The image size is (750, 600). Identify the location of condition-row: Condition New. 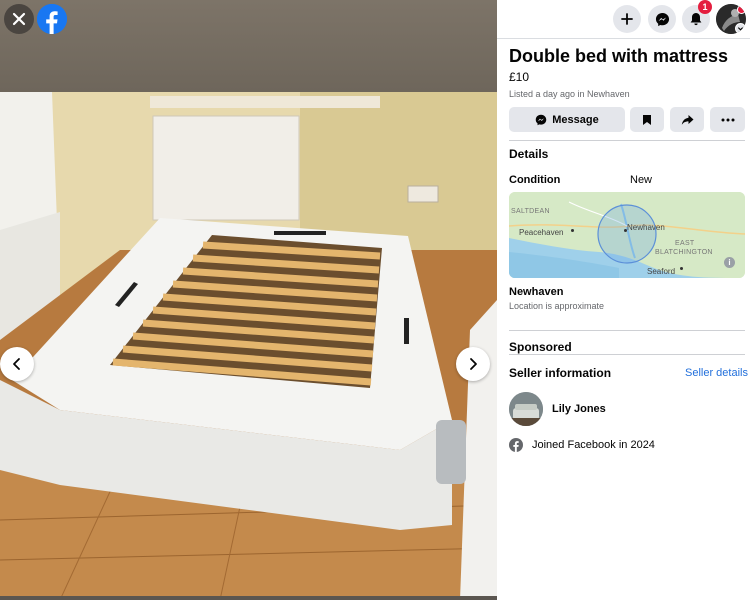
(627, 180).